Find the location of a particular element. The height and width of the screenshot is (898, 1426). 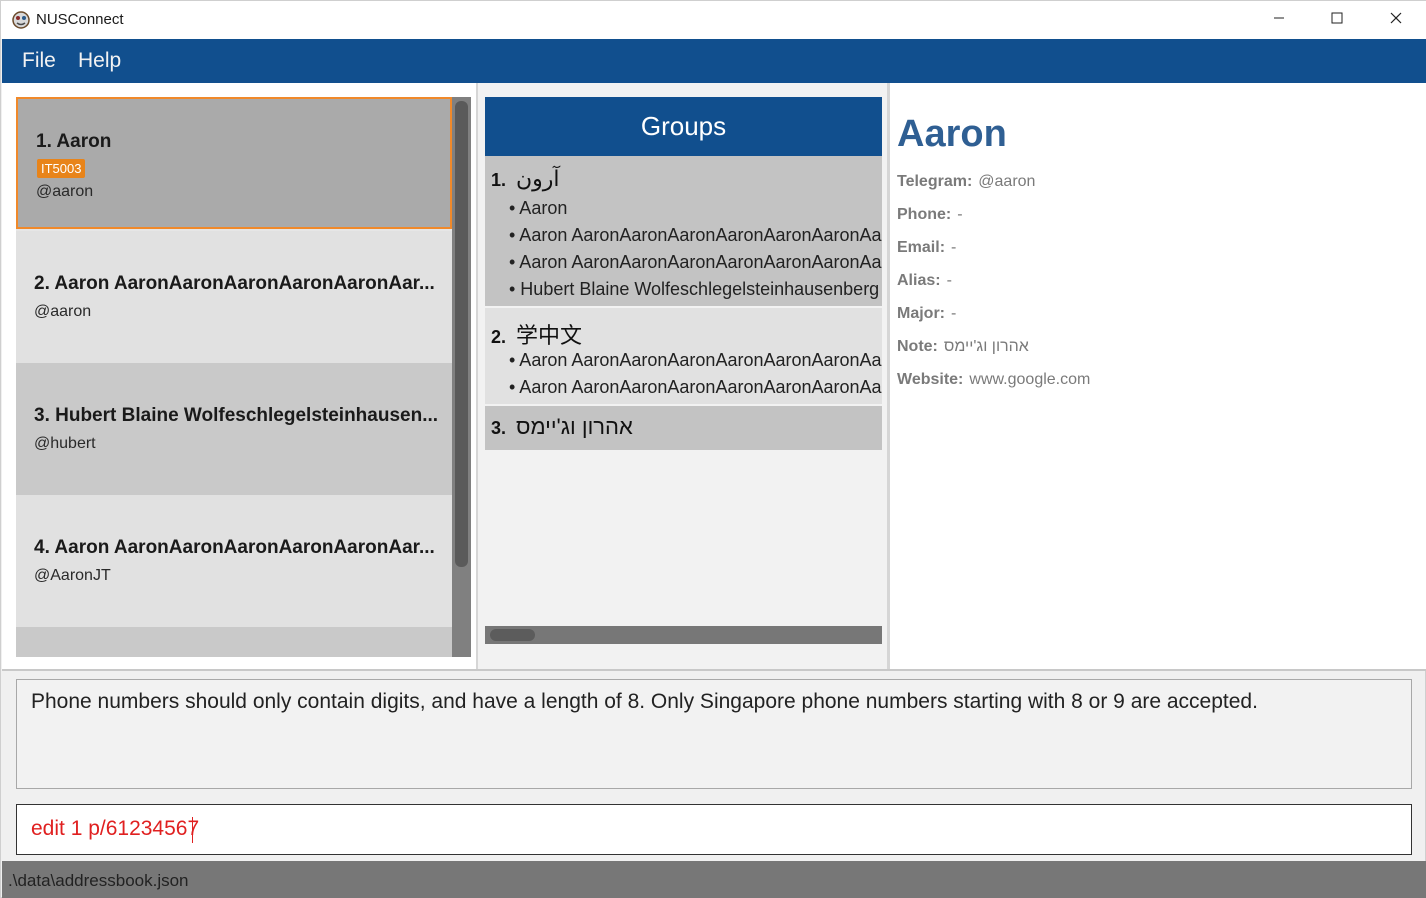

person-list-scroll-thumb is located at coordinates (461, 334).